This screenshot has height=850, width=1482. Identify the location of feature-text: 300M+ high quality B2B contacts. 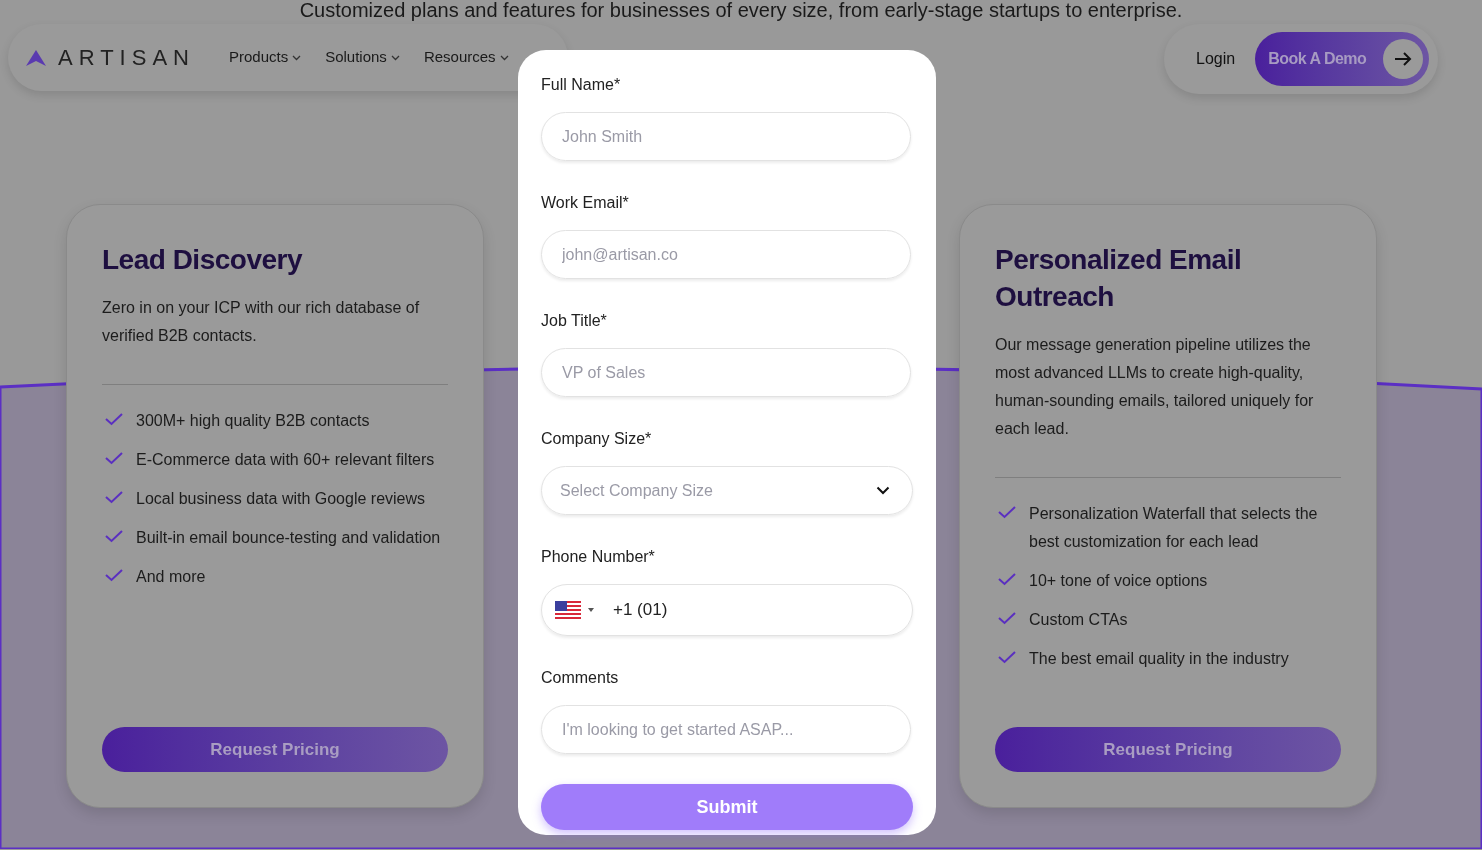
(253, 421).